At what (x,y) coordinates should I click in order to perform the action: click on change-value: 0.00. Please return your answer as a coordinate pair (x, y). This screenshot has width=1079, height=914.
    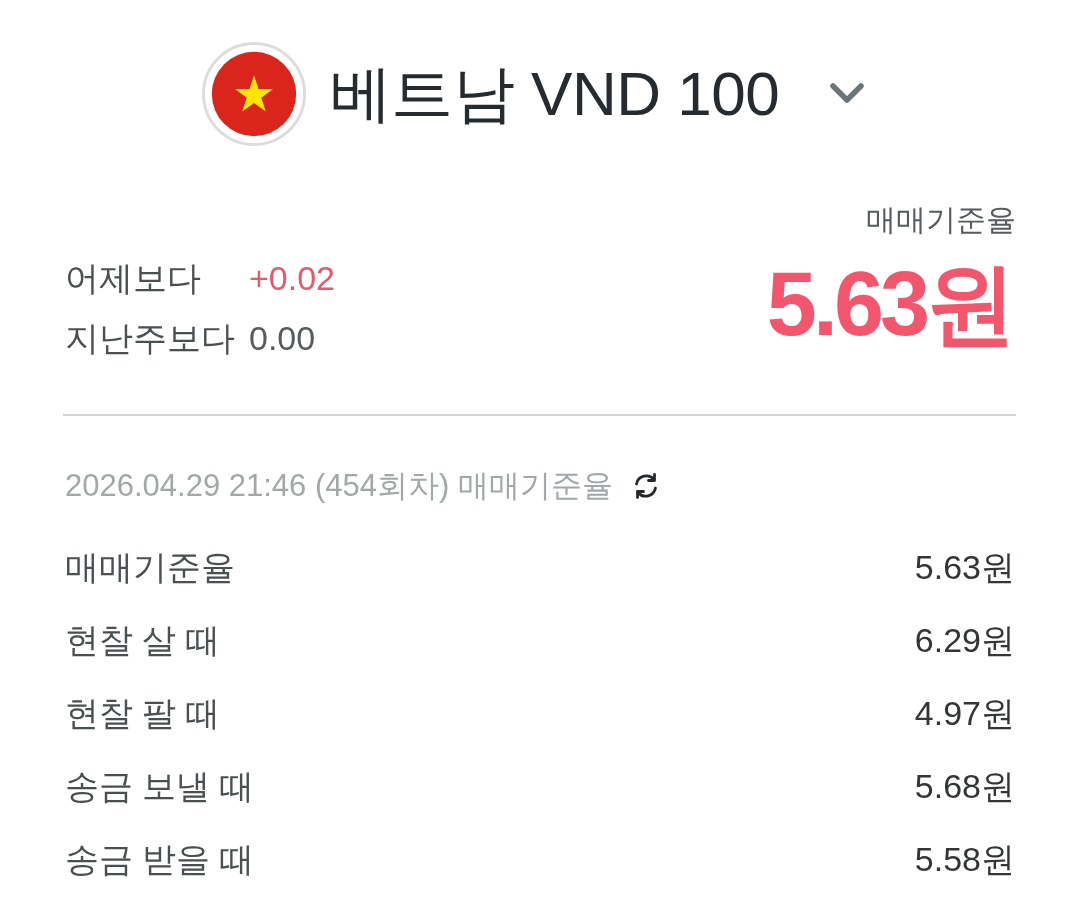
    Looking at the image, I should click on (283, 338).